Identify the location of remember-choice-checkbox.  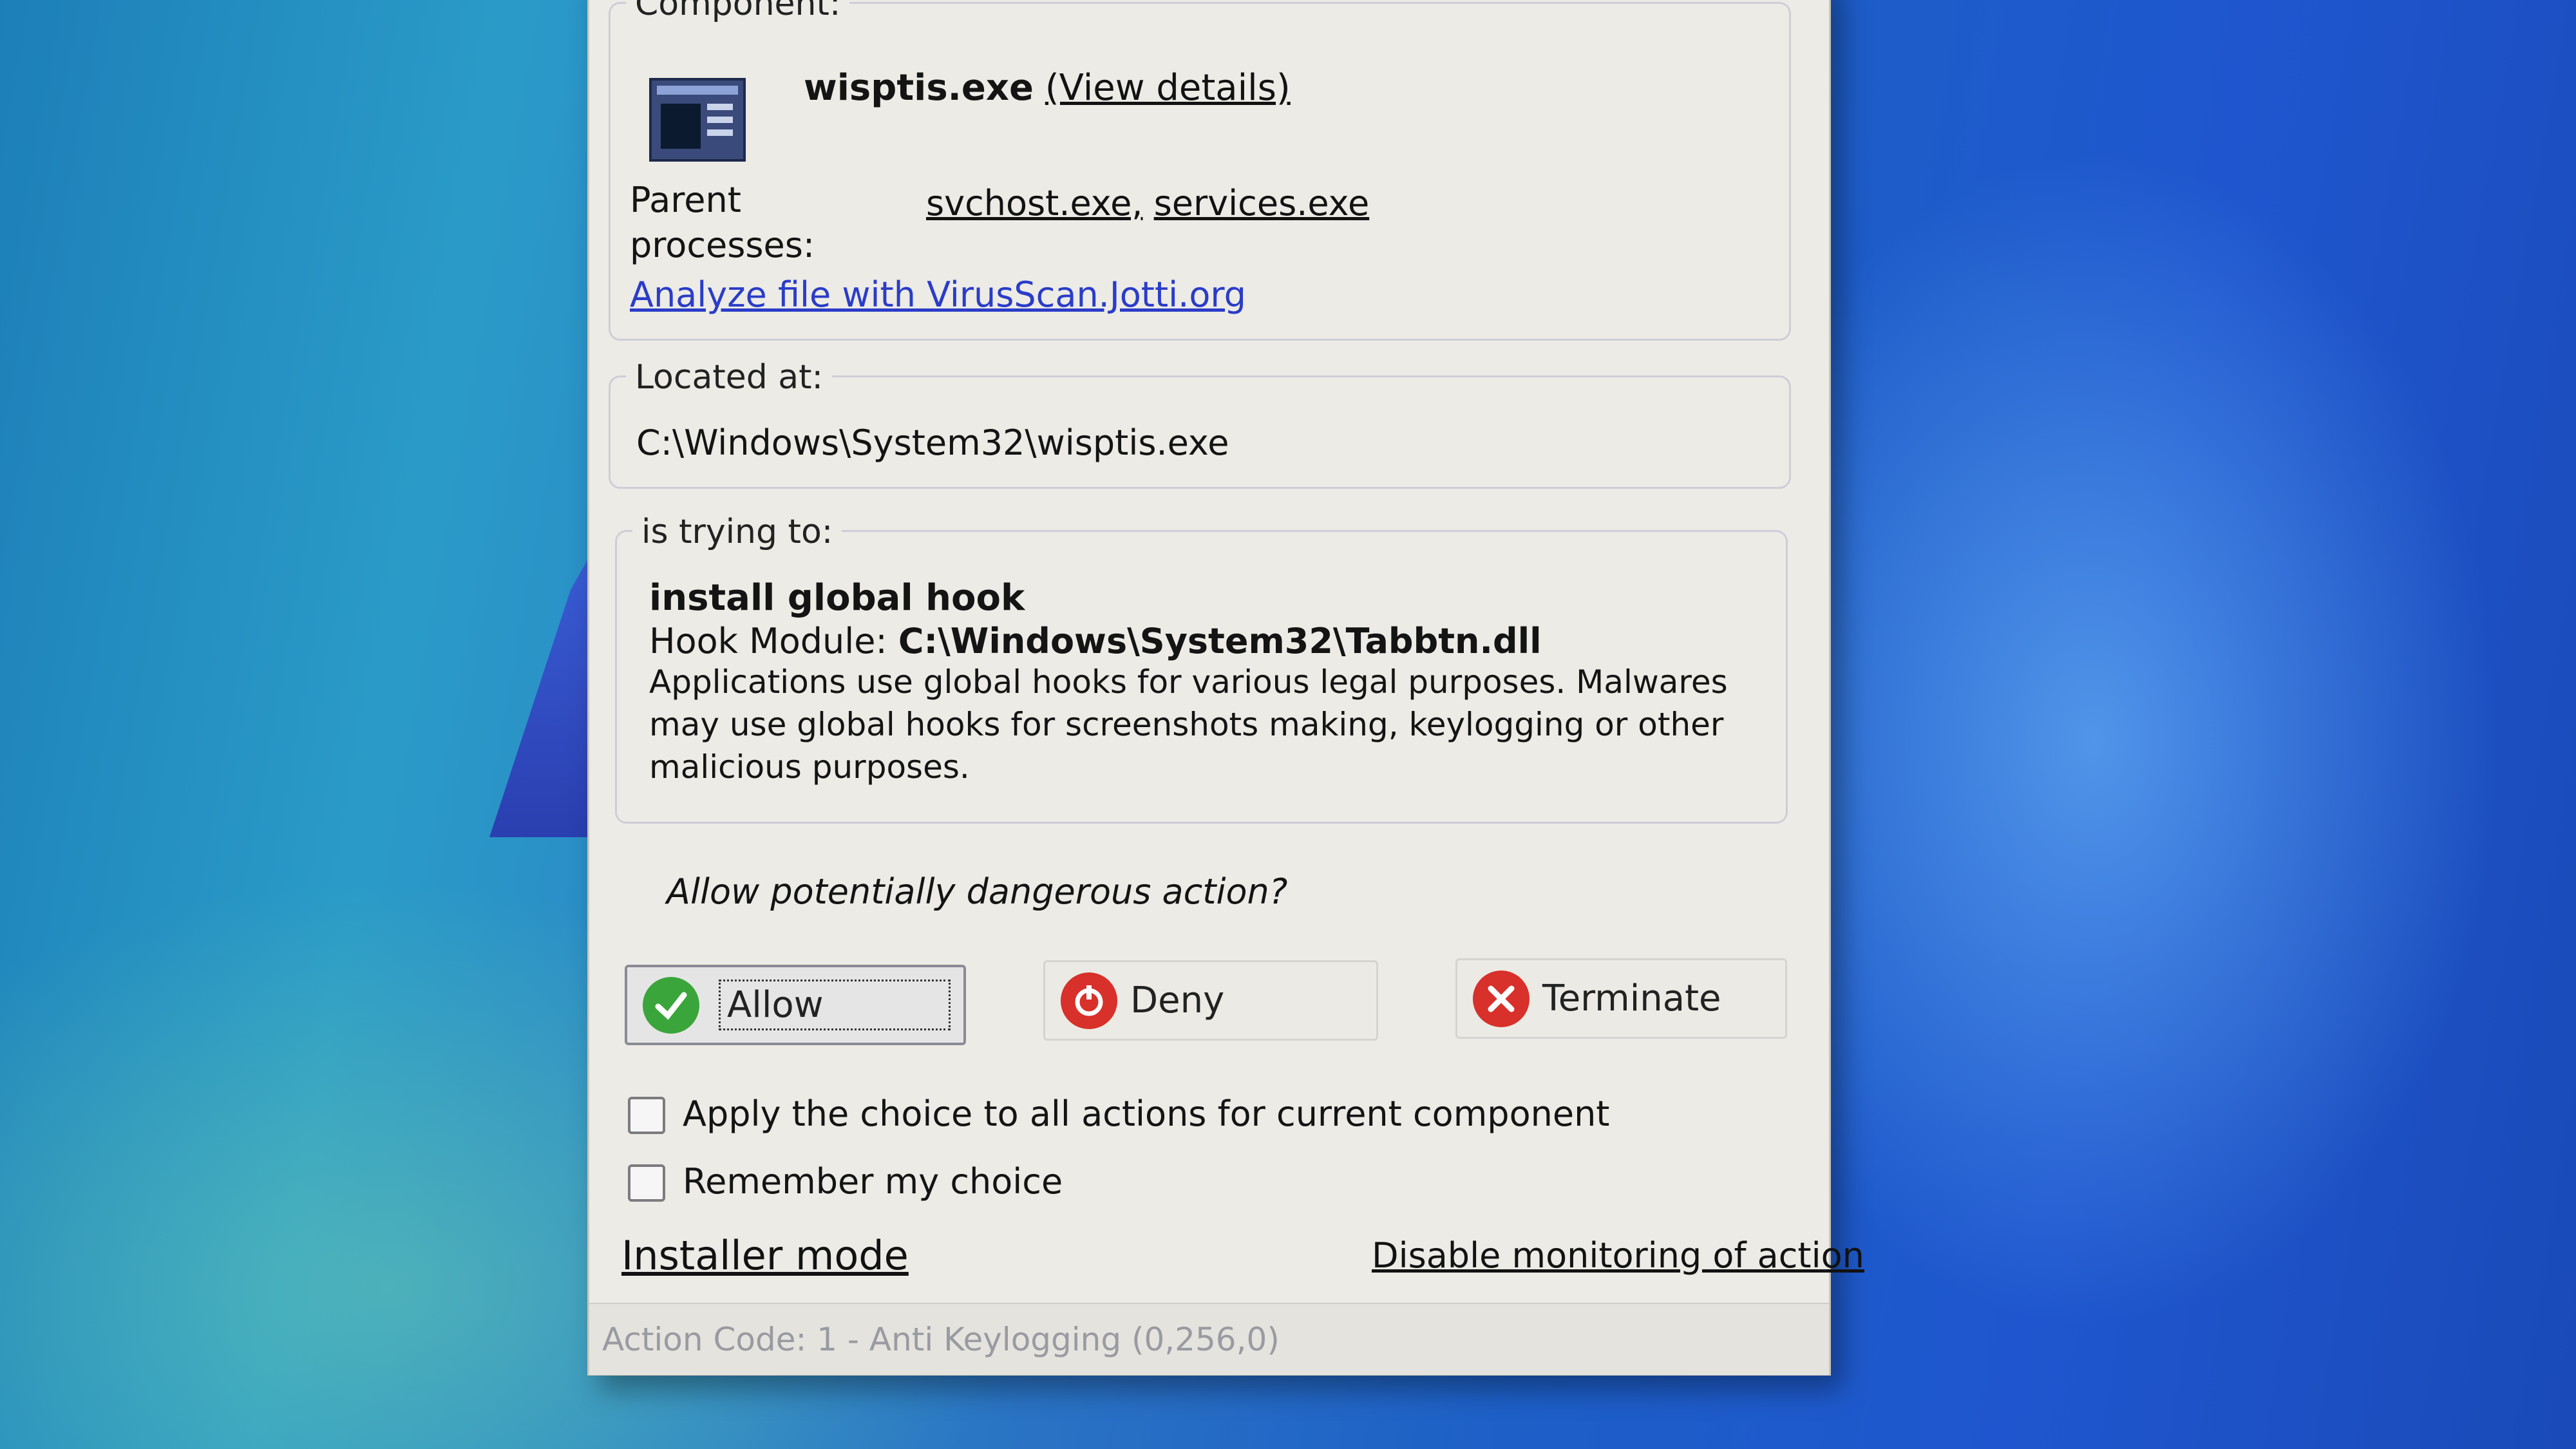
(646, 1183).